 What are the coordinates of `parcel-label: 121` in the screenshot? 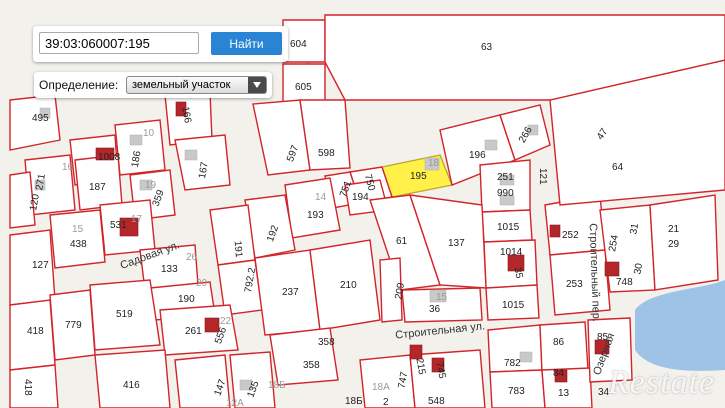 It's located at (542, 176).